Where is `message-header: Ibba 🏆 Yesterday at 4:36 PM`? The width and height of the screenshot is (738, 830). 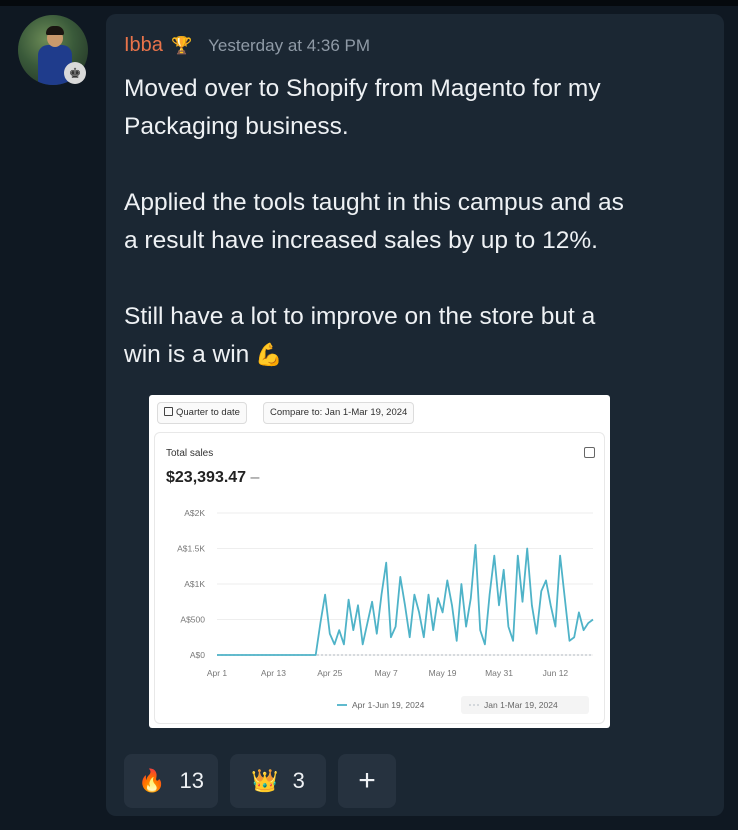
message-header: Ibba 🏆 Yesterday at 4:36 PM is located at coordinates (247, 45).